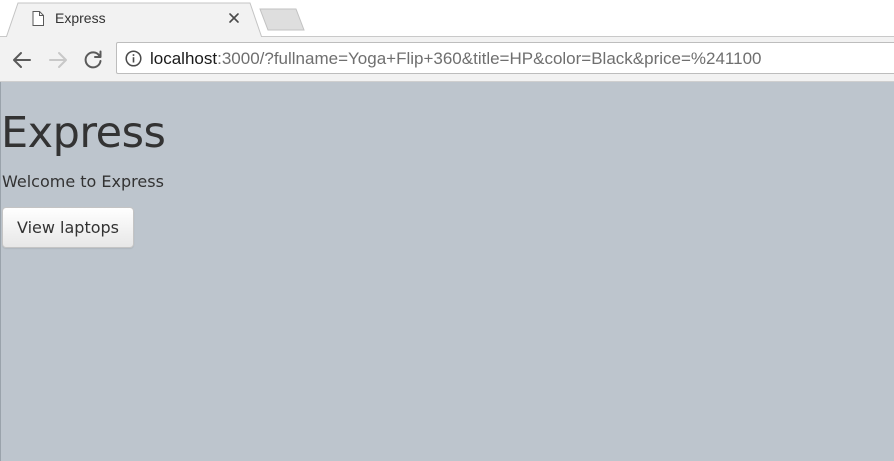 This screenshot has height=461, width=894. Describe the element at coordinates (68, 227) in the screenshot. I see `view-laptops-button: View laptops` at that location.